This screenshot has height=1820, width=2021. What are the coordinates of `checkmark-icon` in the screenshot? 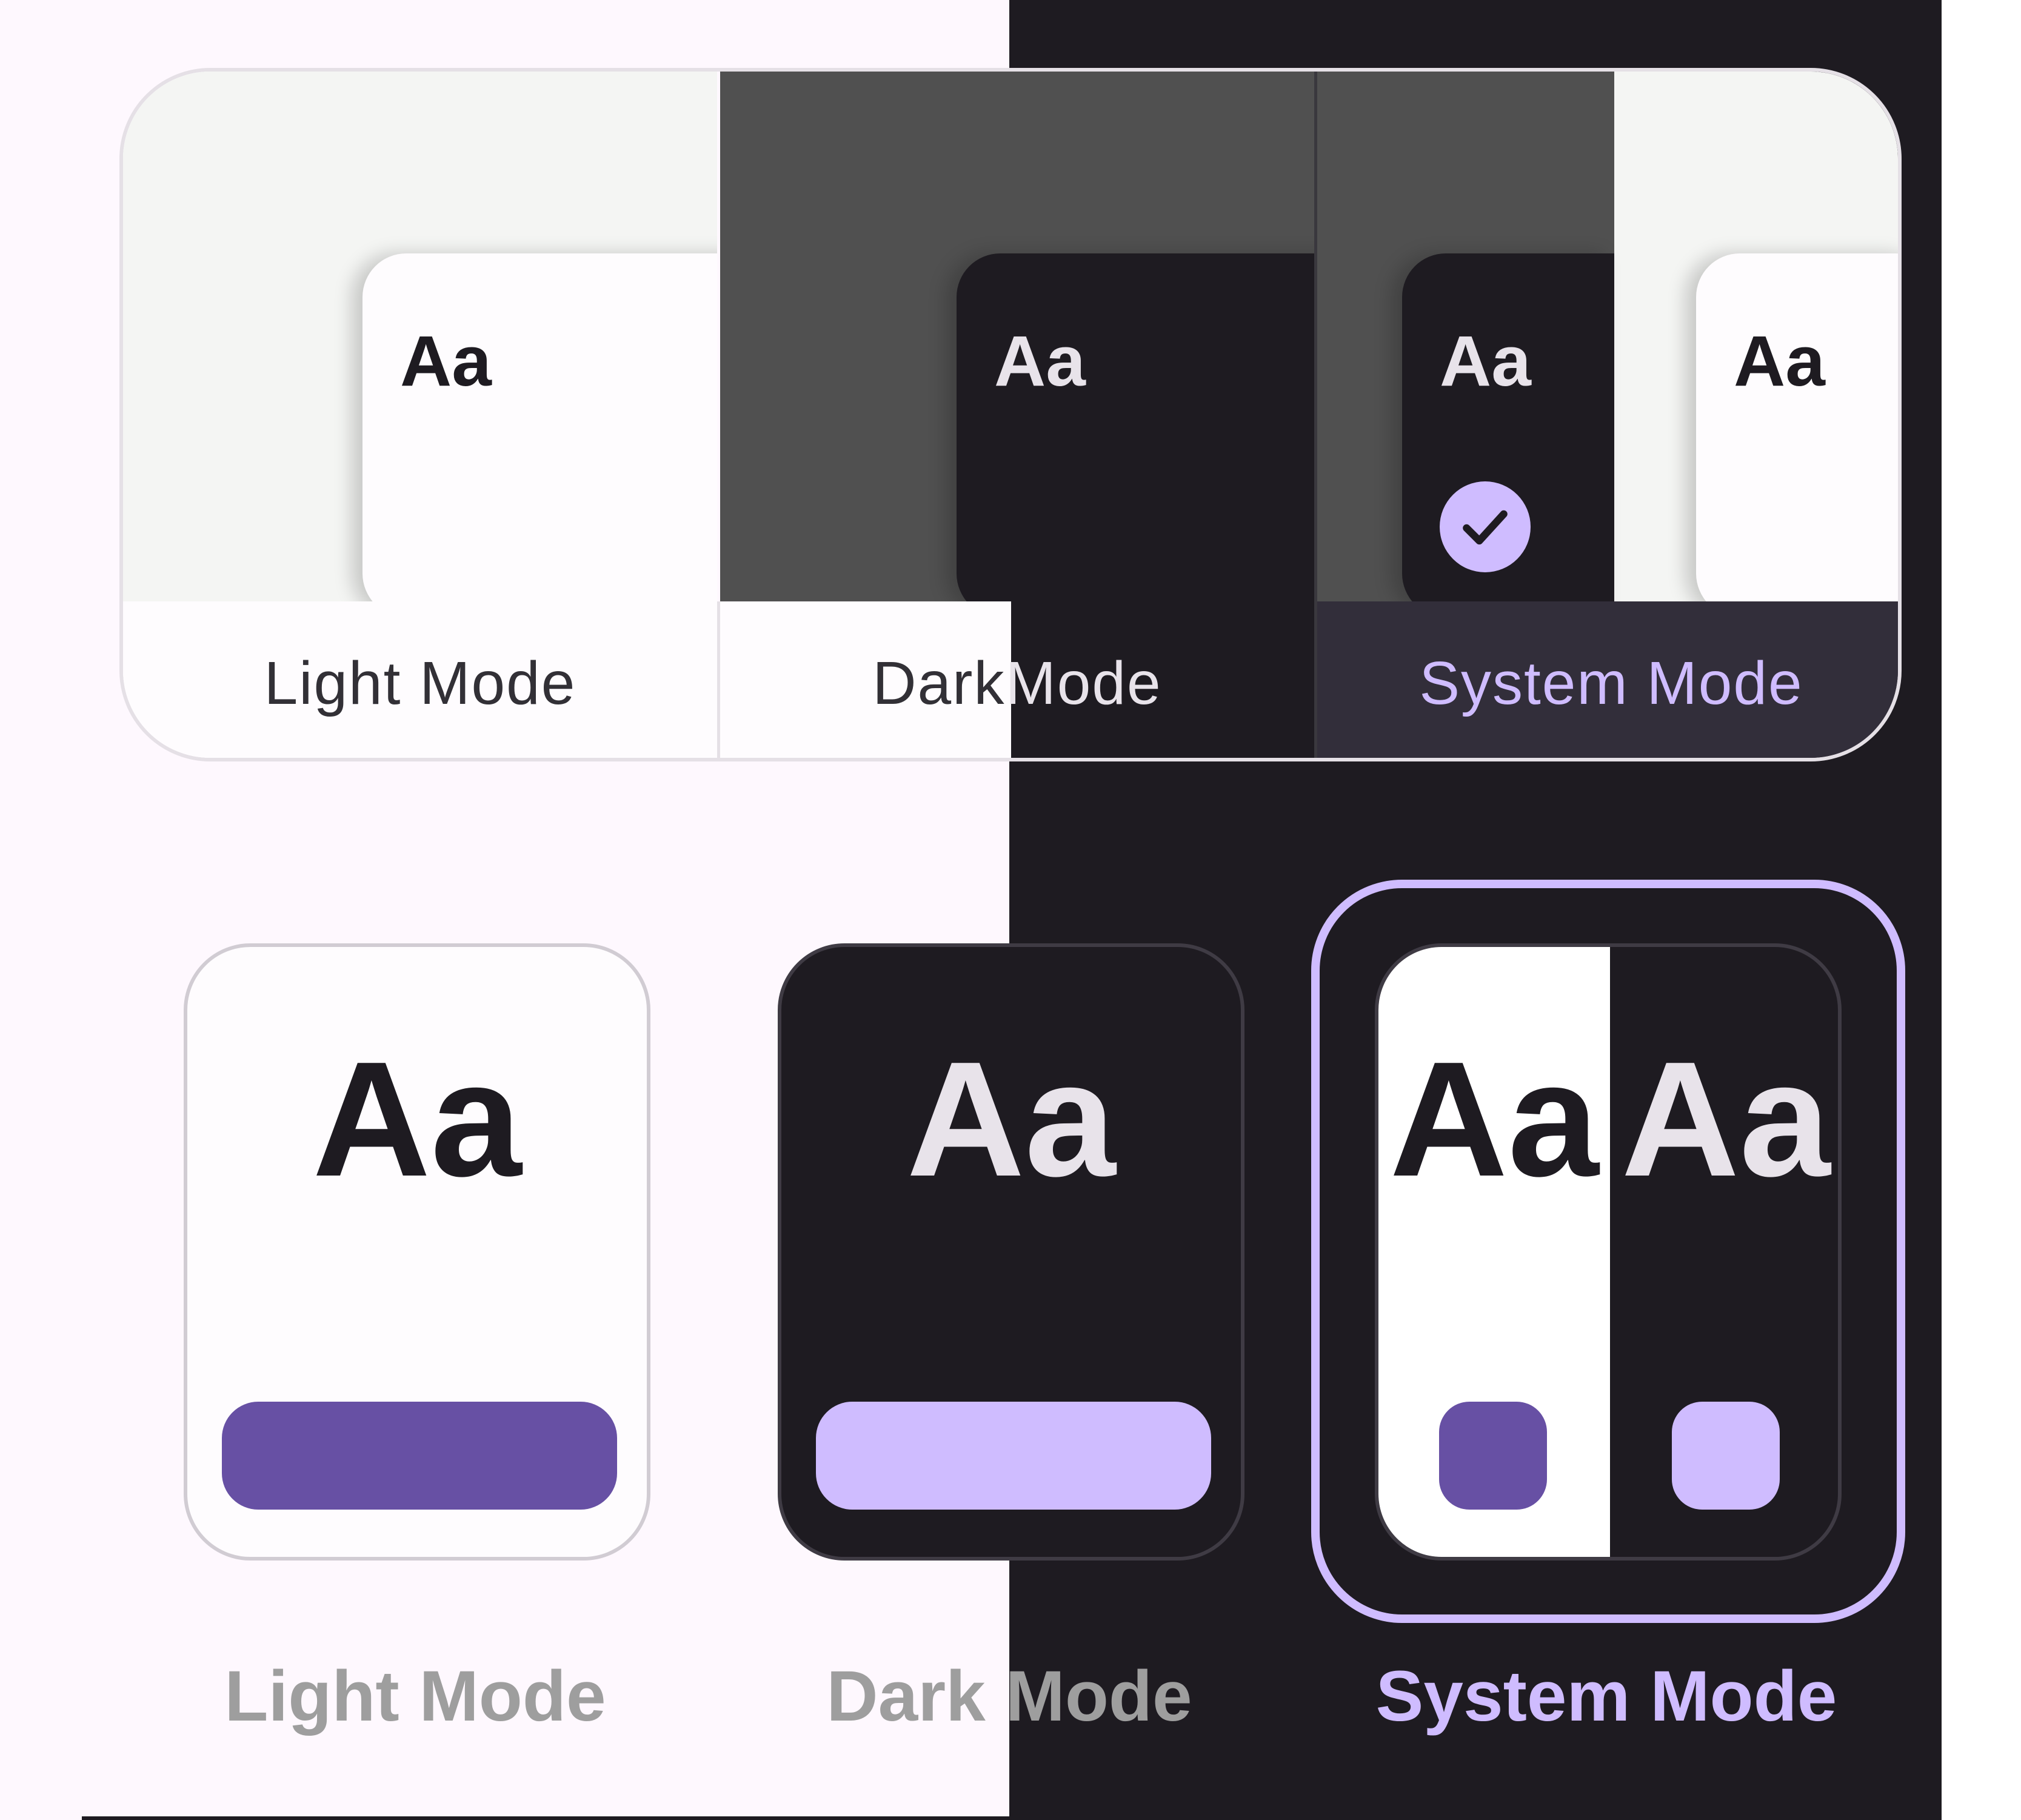 It's located at (1485, 527).